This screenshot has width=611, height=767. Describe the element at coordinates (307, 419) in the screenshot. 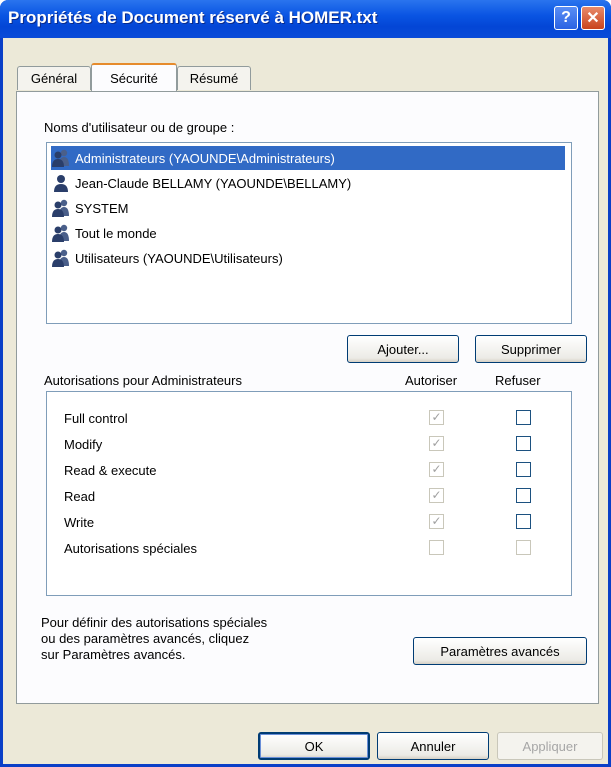

I see `permission-row: Full control ✓` at that location.